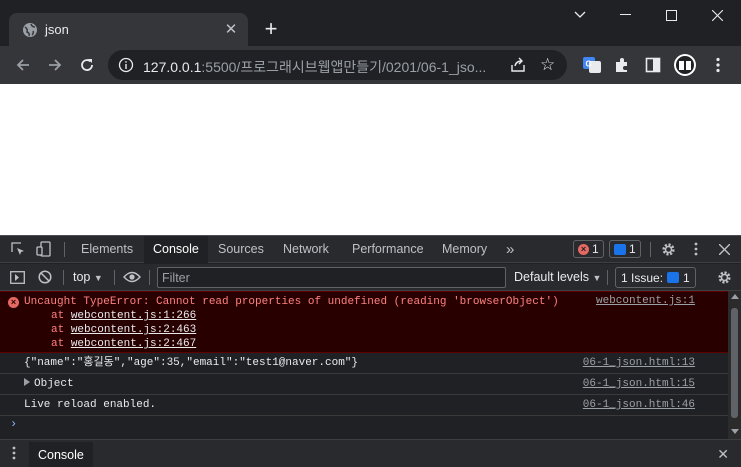 The height and width of the screenshot is (467, 741). Describe the element at coordinates (57, 29) in the screenshot. I see `tab-title: json` at that location.